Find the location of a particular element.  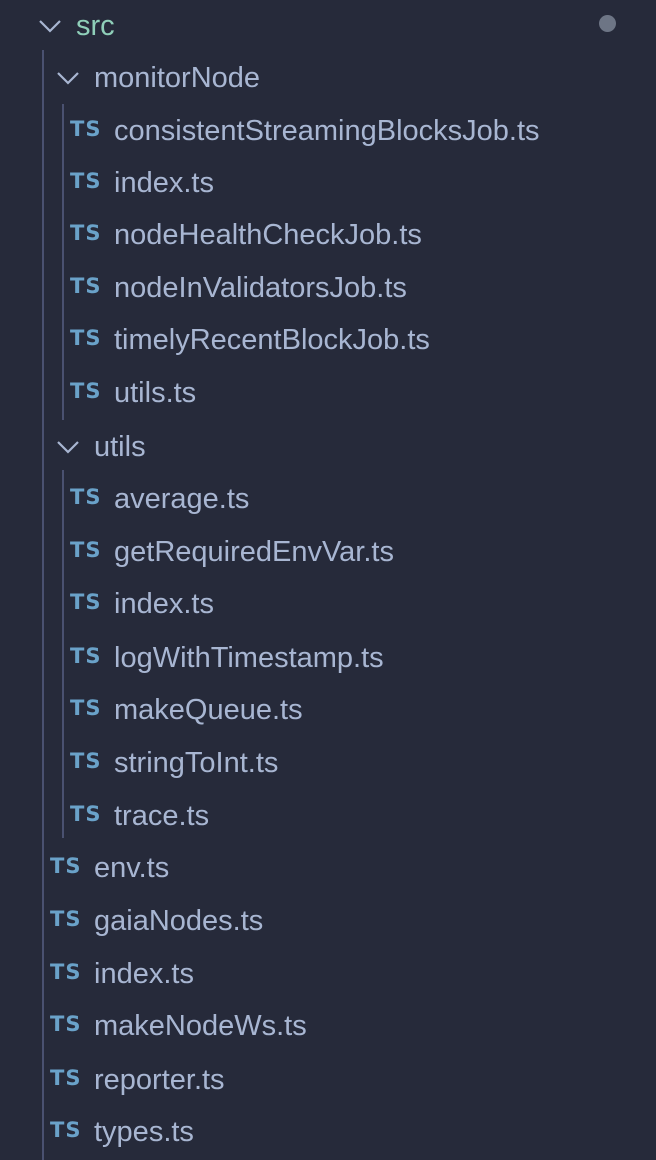

file-item: TS reporter.ts is located at coordinates (328, 1080).